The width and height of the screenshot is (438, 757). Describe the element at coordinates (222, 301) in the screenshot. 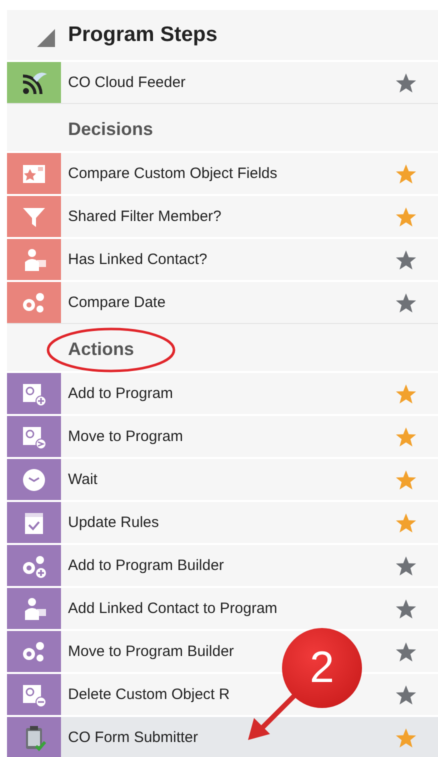

I see `step-item: Compare Date` at that location.